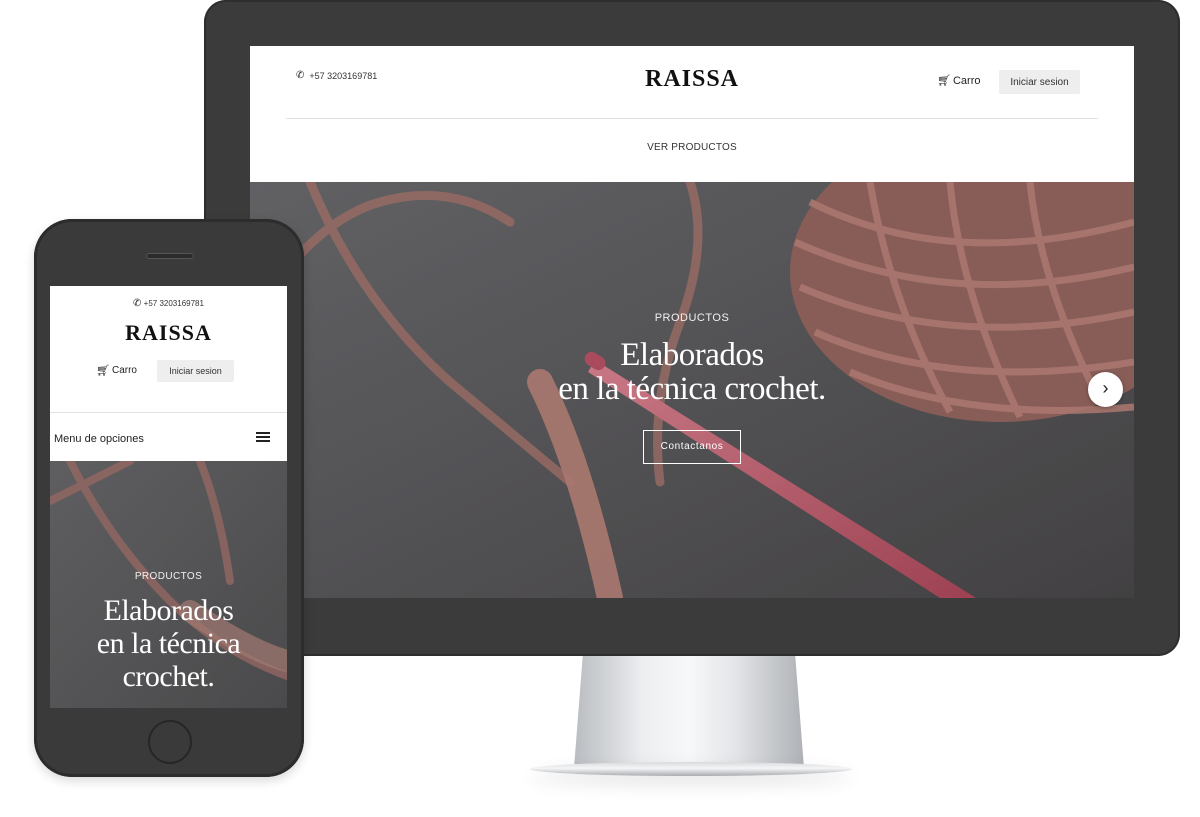 The height and width of the screenshot is (817, 1200). What do you see at coordinates (1105, 389) in the screenshot?
I see `chevron-right-icon: ›` at bounding box center [1105, 389].